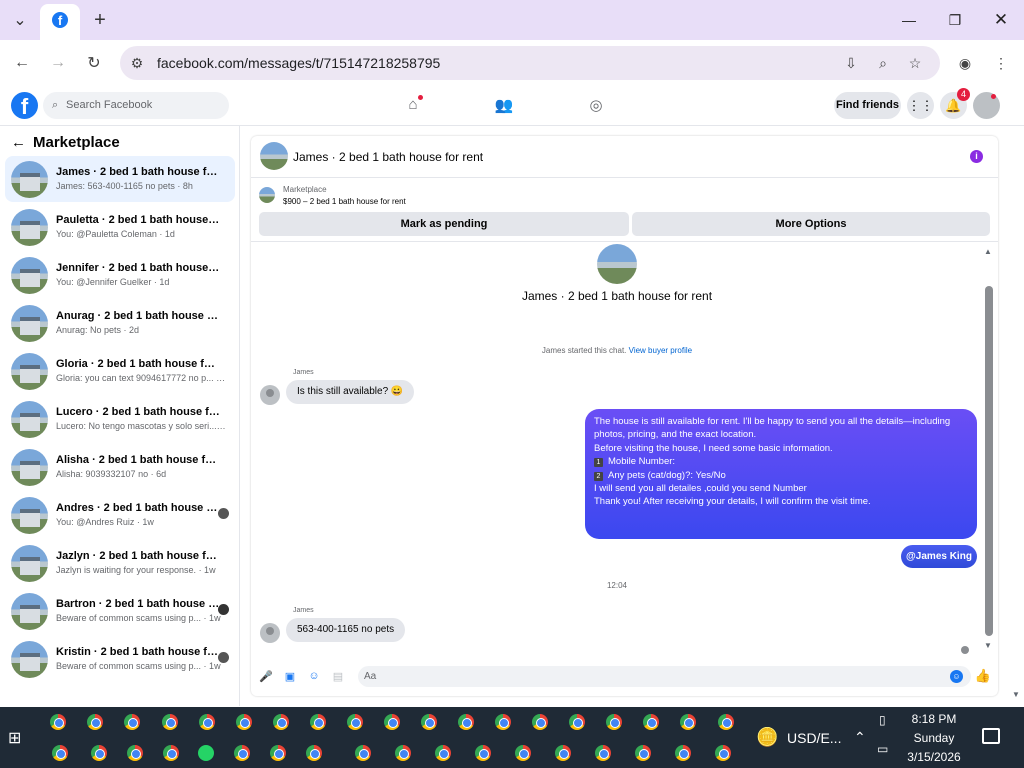 The width and height of the screenshot is (1024, 768). What do you see at coordinates (596, 106) in the screenshot?
I see `groups-icon: ◎` at bounding box center [596, 106].